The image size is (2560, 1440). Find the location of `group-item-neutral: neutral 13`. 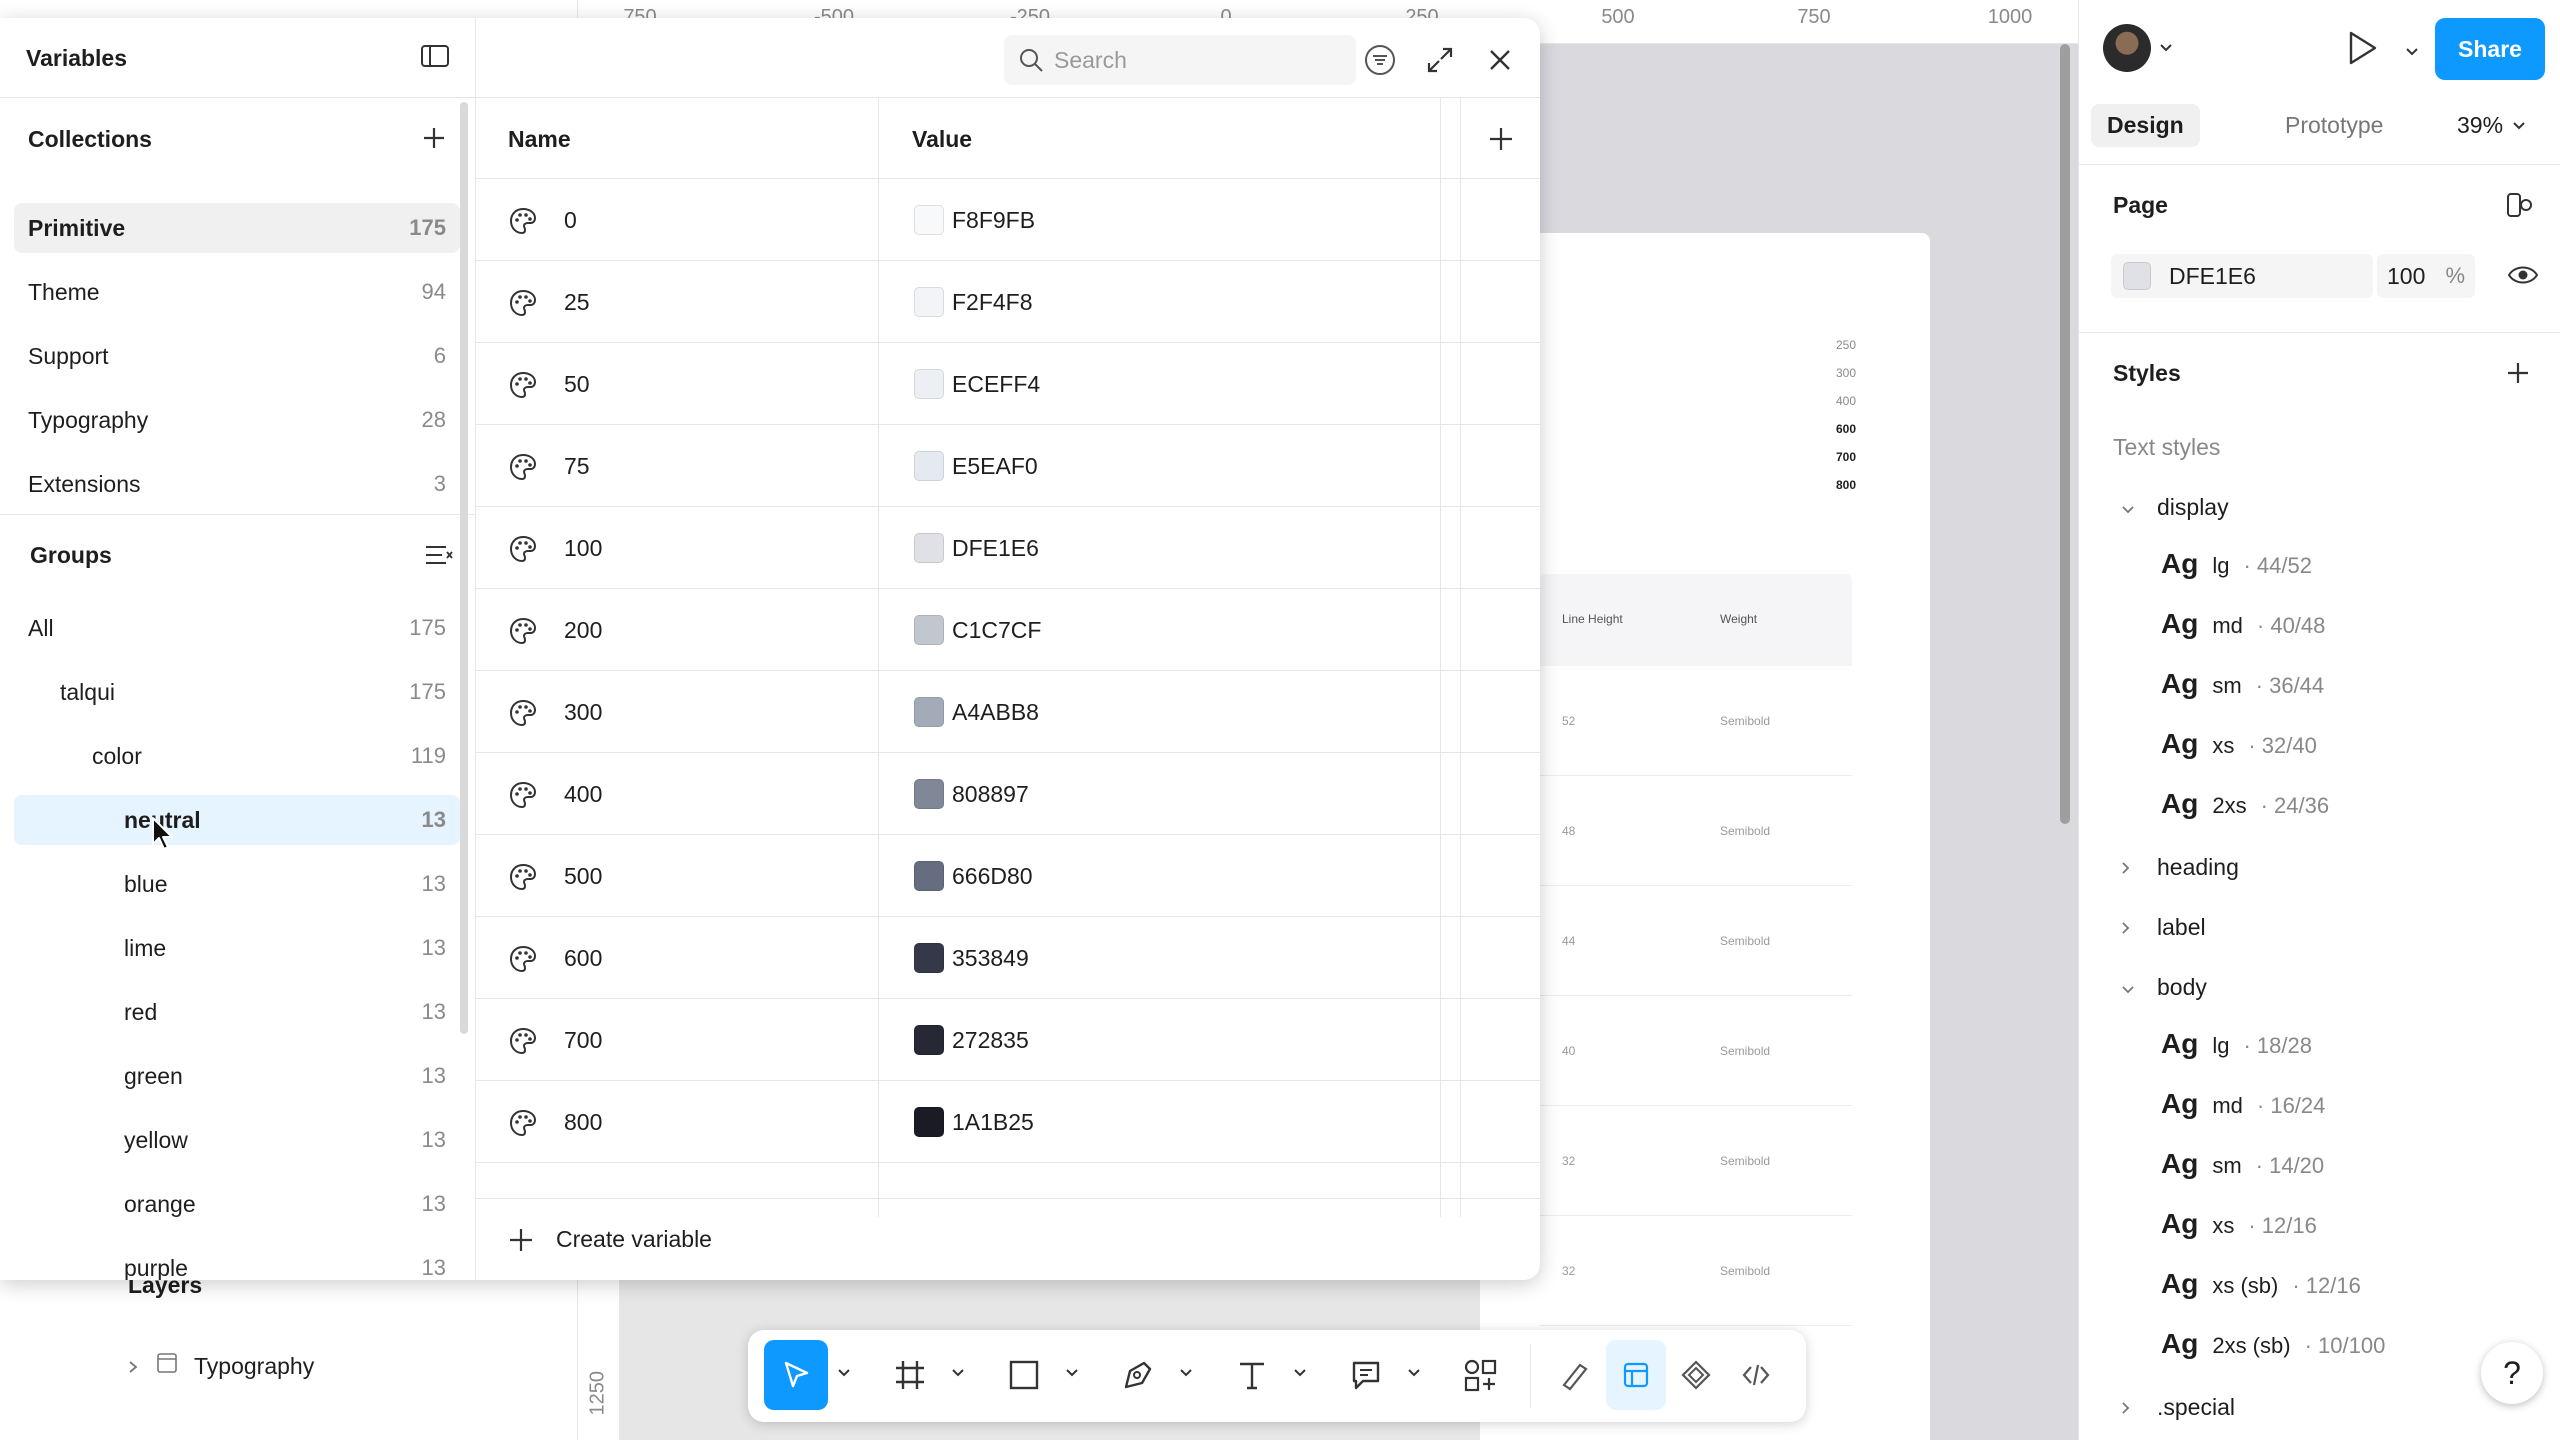

group-item-neutral: neutral 13 is located at coordinates (237, 820).